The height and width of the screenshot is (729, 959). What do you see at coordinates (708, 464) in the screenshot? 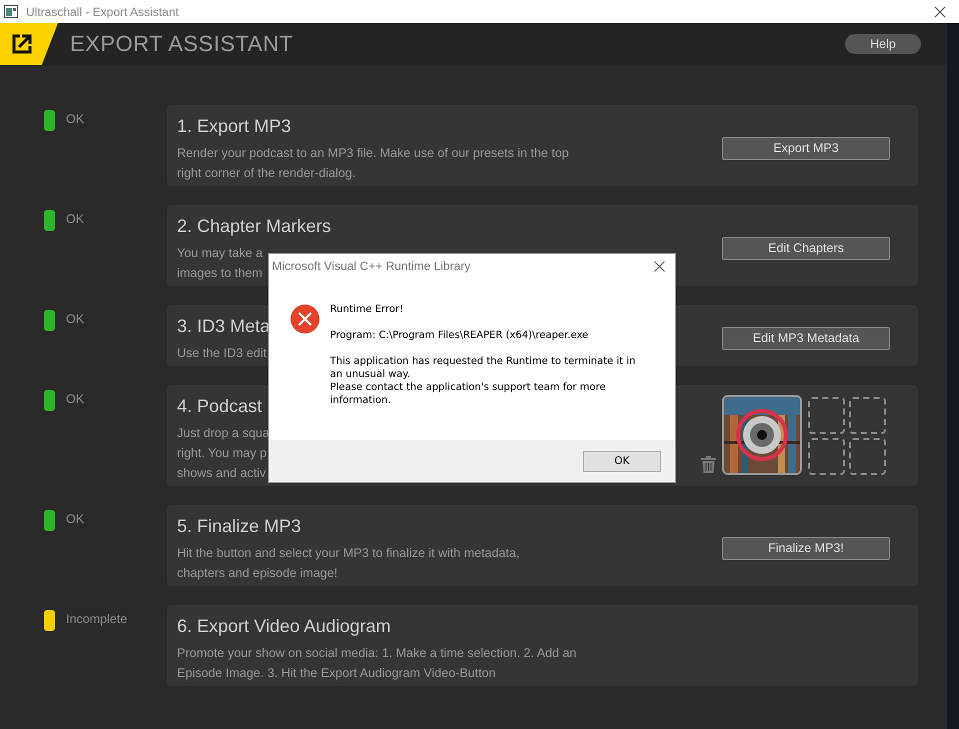
I see `trash-icon` at bounding box center [708, 464].